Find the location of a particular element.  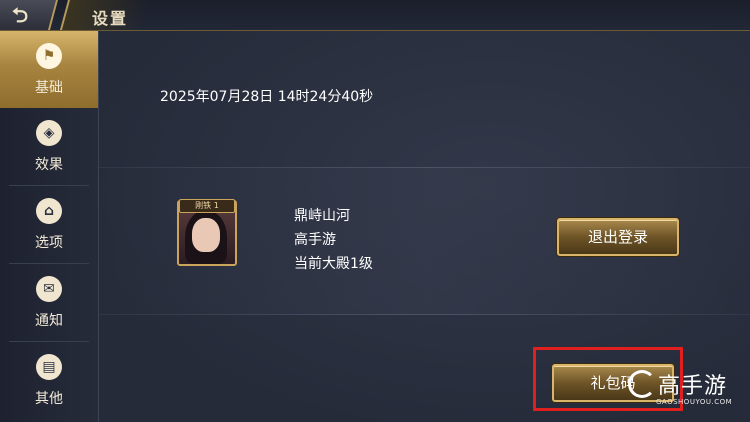

sidebar-item-label: 效果 is located at coordinates (49, 165).